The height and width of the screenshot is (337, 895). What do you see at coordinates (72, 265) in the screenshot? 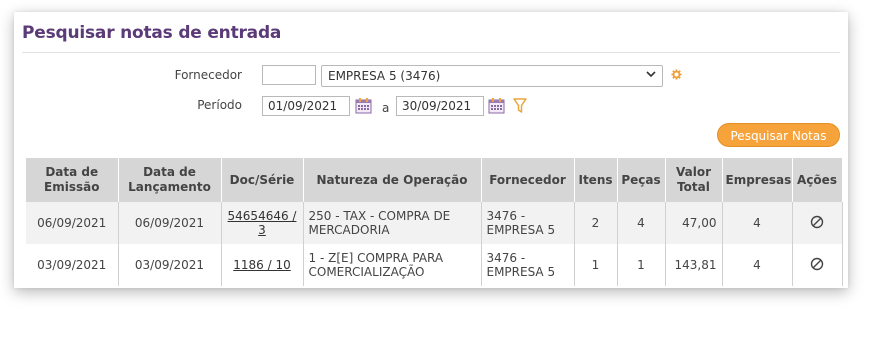
I see `cell-emissao: 03/09/2021` at bounding box center [72, 265].